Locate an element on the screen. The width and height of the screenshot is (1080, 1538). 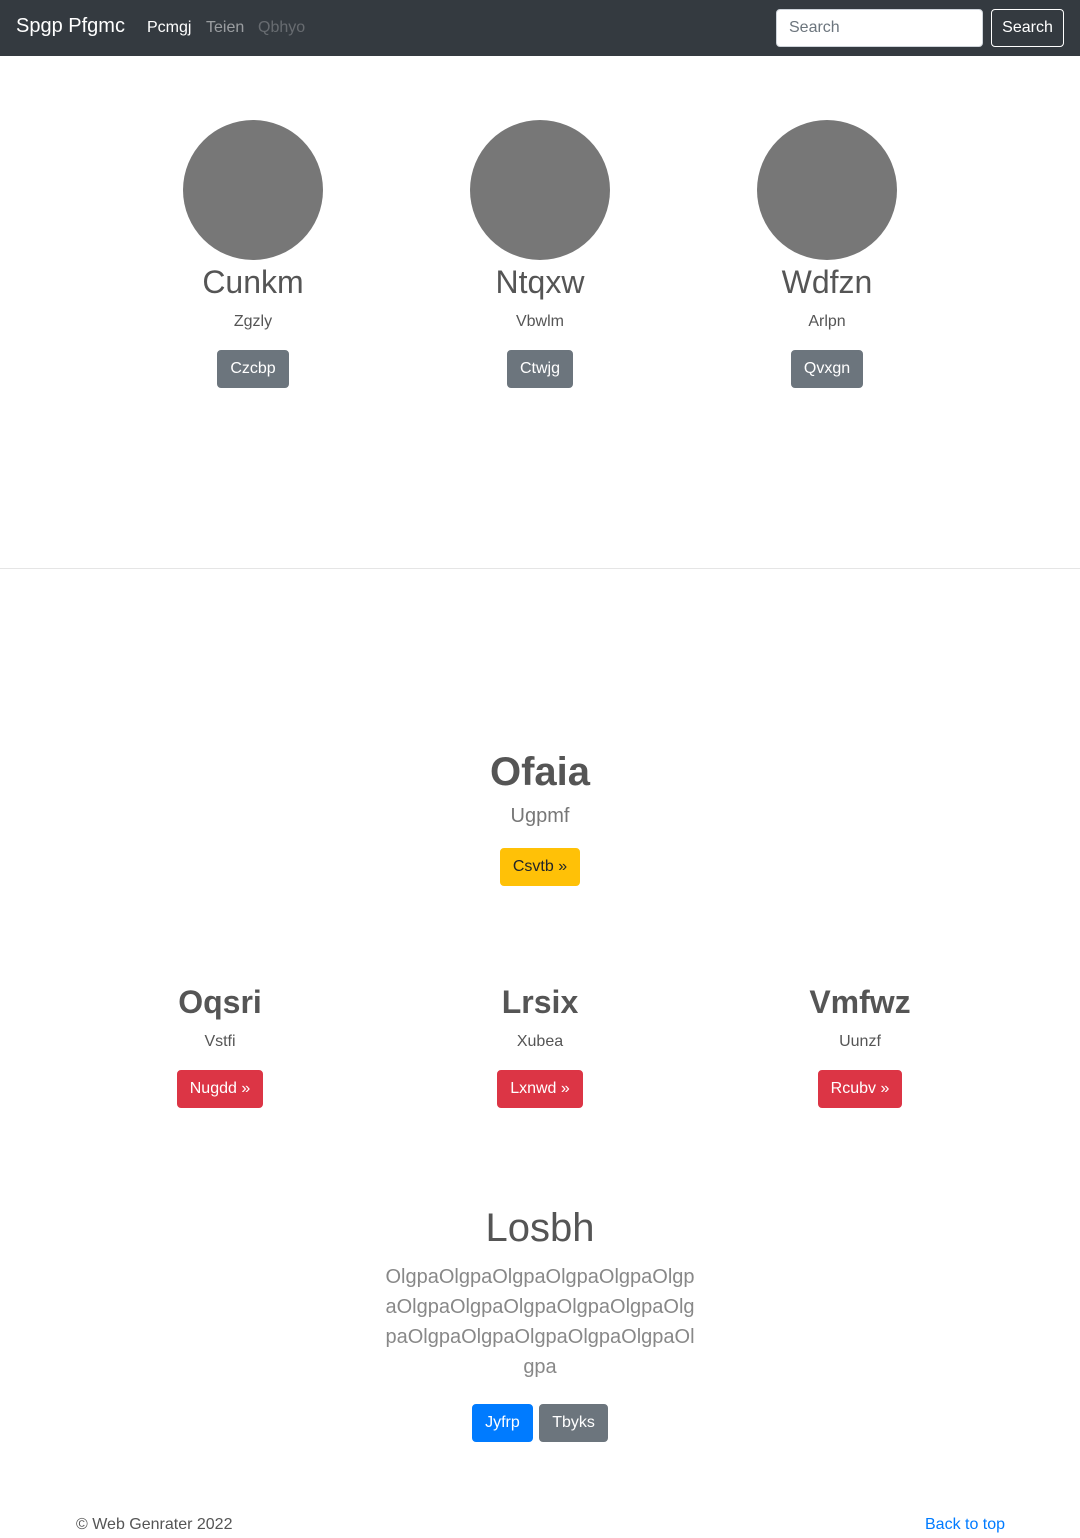
profile-card: Ntqxw Vbwlm Ctwjg is located at coordinates (540, 254).